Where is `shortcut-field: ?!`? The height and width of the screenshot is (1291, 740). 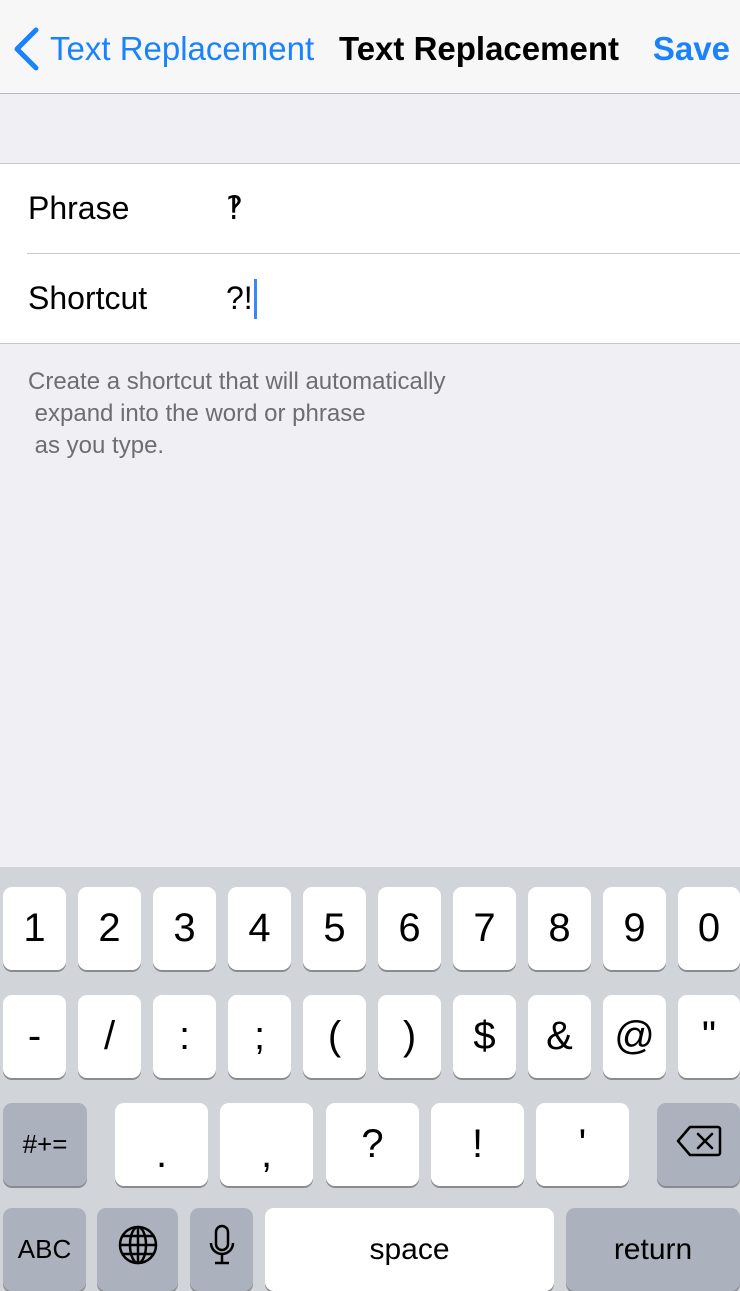 shortcut-field: ?! is located at coordinates (241, 298).